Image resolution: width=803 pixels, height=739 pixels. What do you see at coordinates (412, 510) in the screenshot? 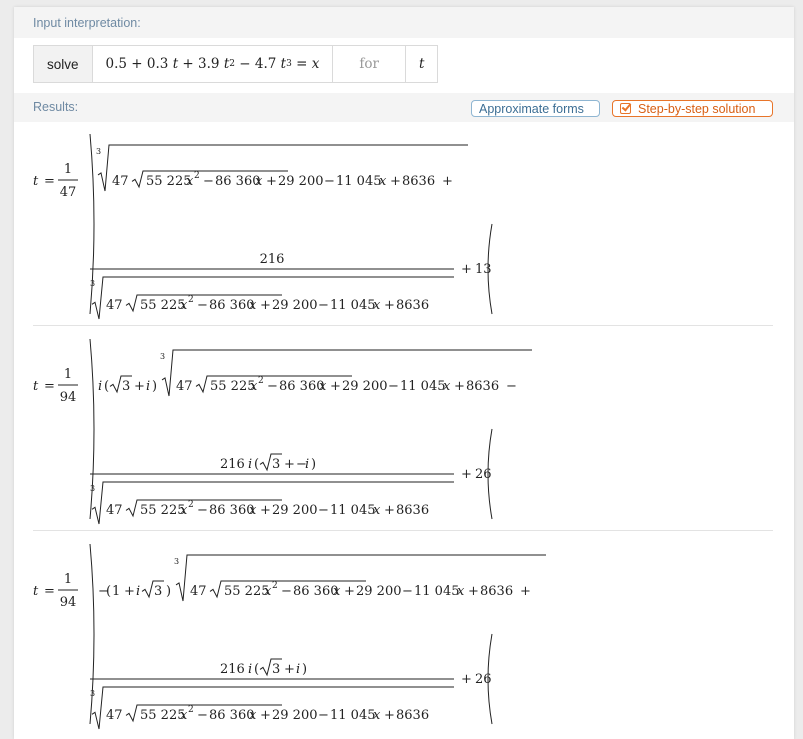
I see `sol2-den-l2: 8636` at bounding box center [412, 510].